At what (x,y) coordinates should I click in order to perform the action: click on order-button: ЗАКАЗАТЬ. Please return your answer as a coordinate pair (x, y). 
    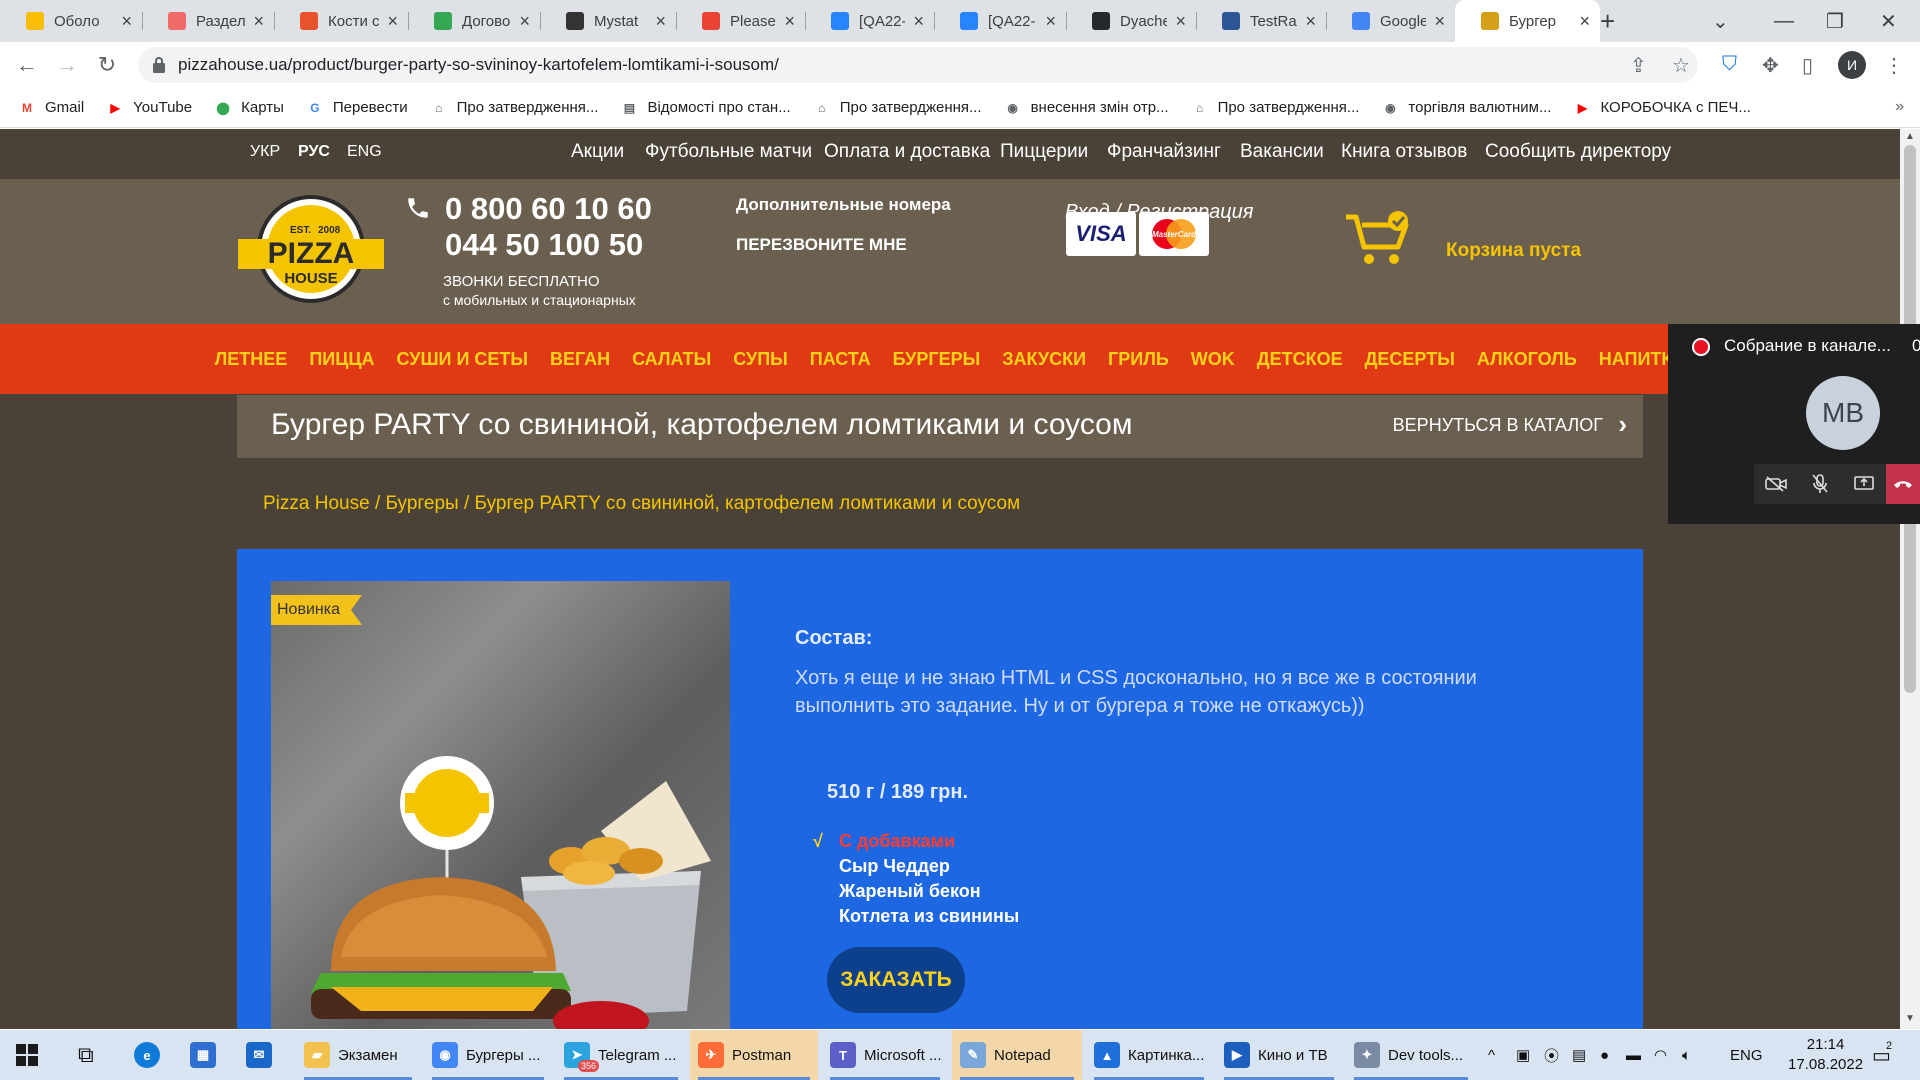
    Looking at the image, I should click on (896, 980).